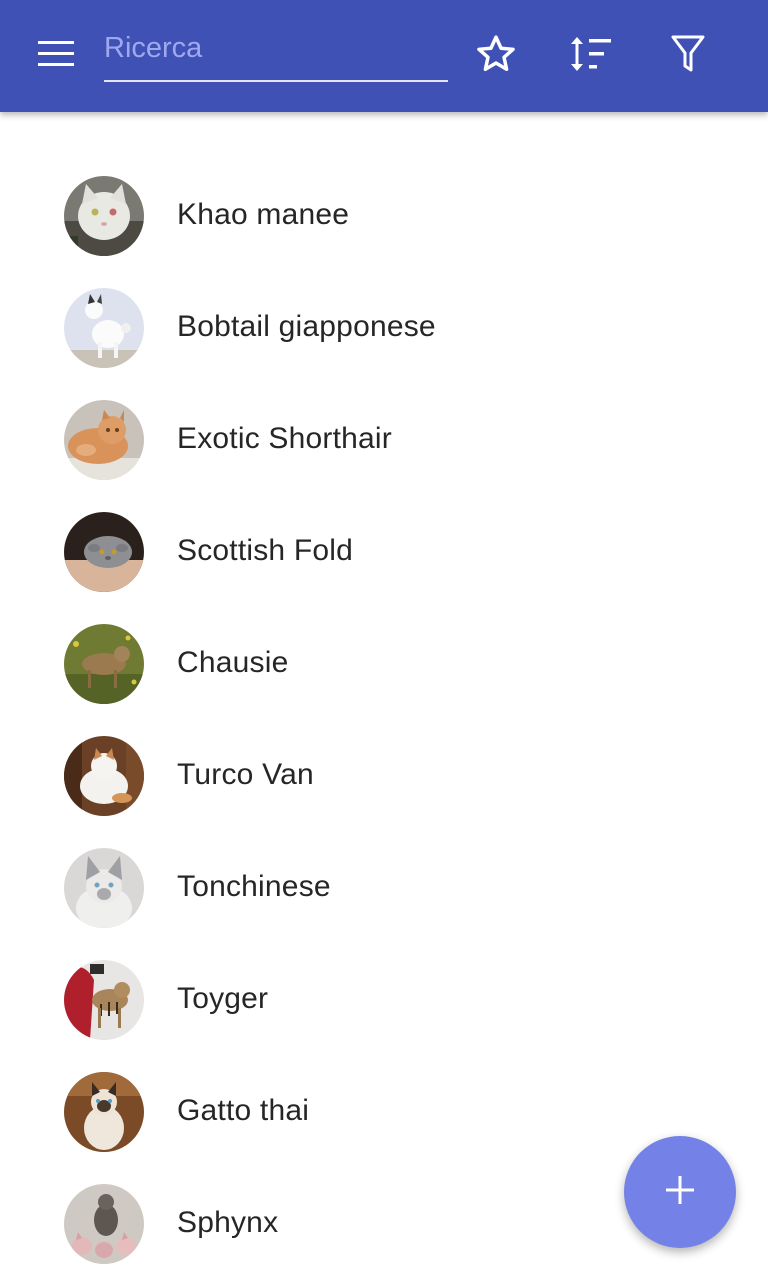 The image size is (768, 1280). Describe the element at coordinates (384, 552) in the screenshot. I see `list-item: Scottish Fold` at that location.